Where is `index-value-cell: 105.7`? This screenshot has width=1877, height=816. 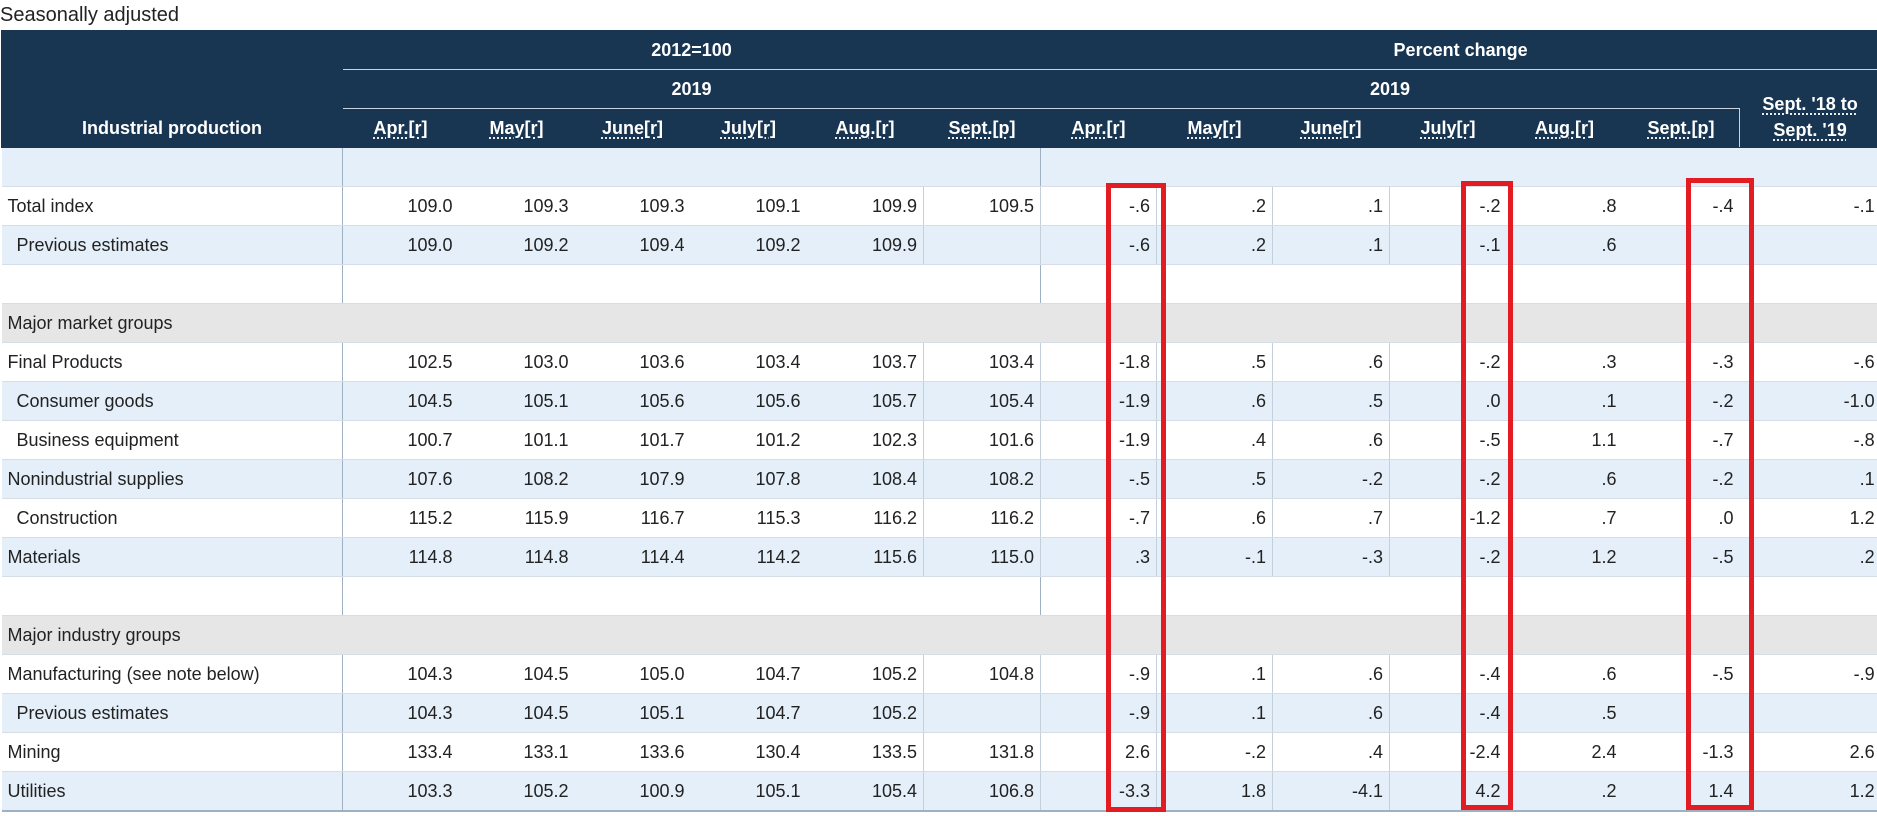
index-value-cell: 105.7 is located at coordinates (865, 401).